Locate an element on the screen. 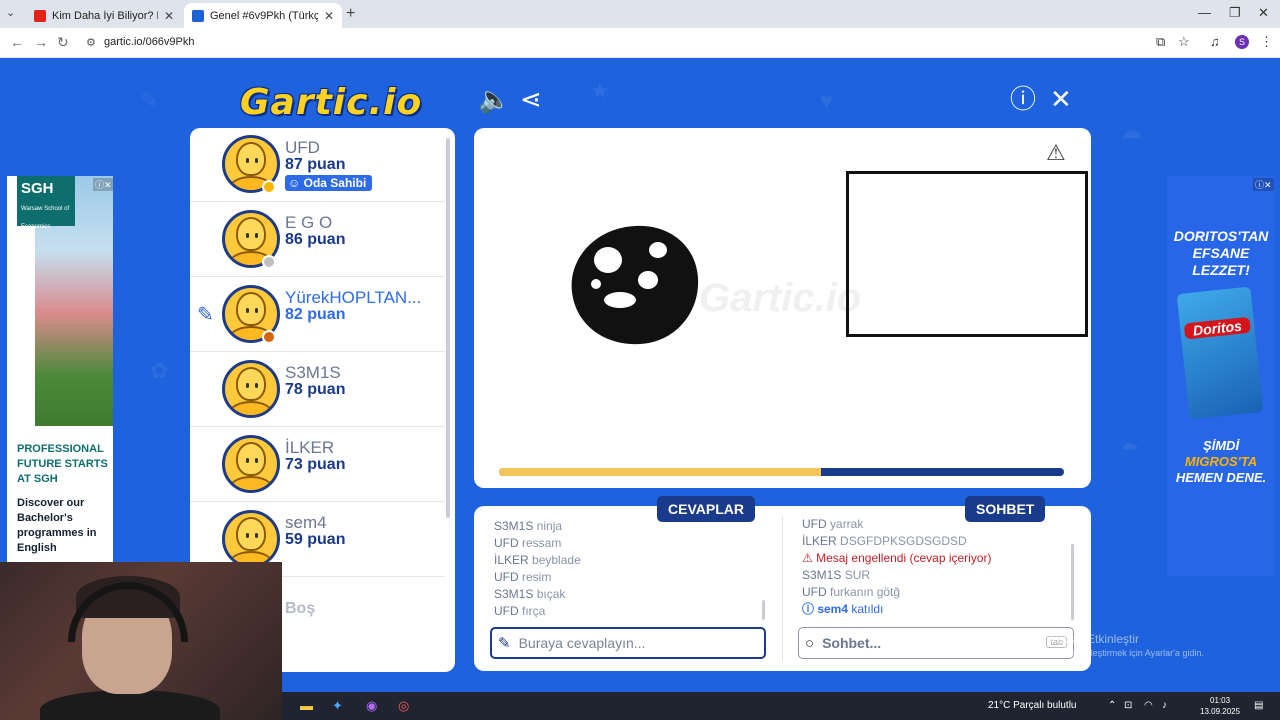  close-window-icon: ✕ is located at coordinates (1263, 13).